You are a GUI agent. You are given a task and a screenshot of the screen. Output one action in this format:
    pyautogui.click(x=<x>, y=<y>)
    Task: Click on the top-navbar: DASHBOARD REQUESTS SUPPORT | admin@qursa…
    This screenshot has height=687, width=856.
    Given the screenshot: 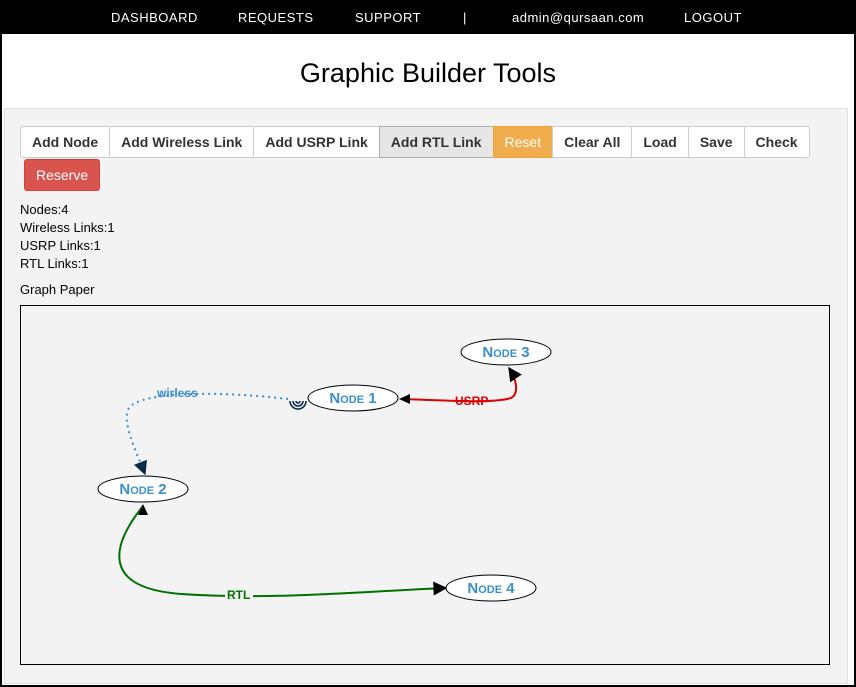 What is the action you would take?
    pyautogui.click(x=428, y=17)
    